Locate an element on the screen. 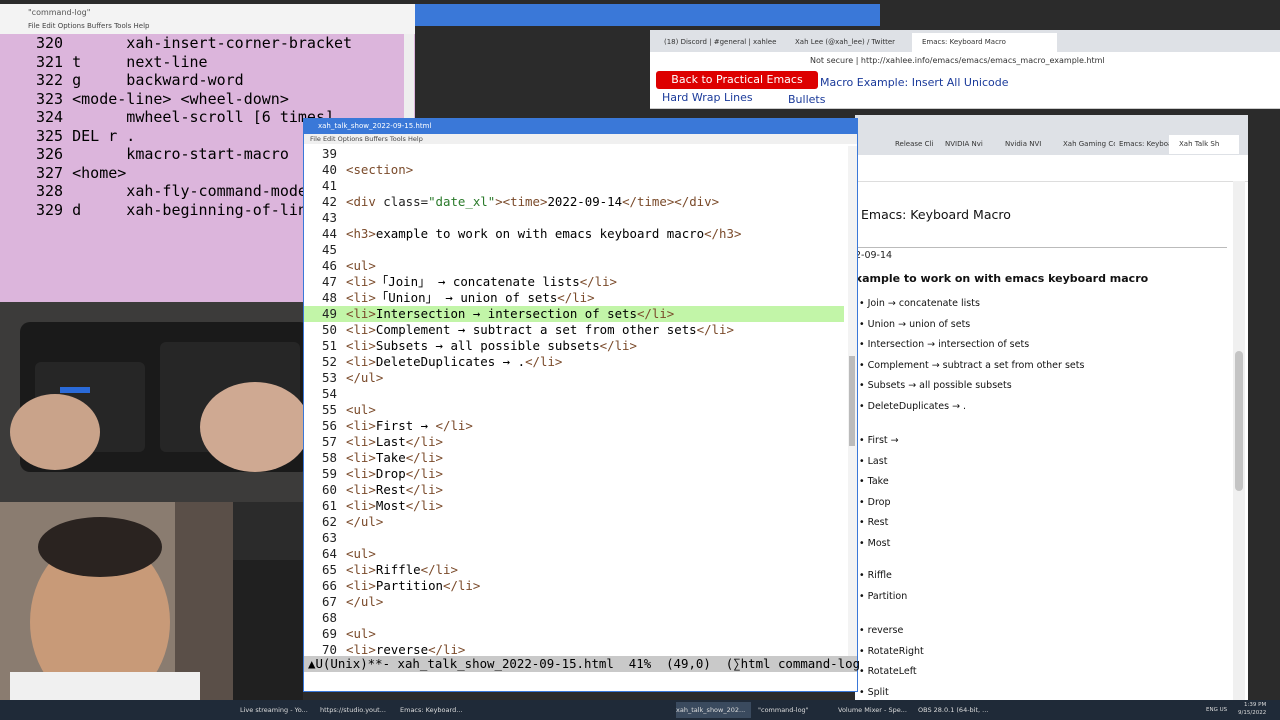 The height and width of the screenshot is (720, 1280). preview-list-text: First → is located at coordinates (883, 440).